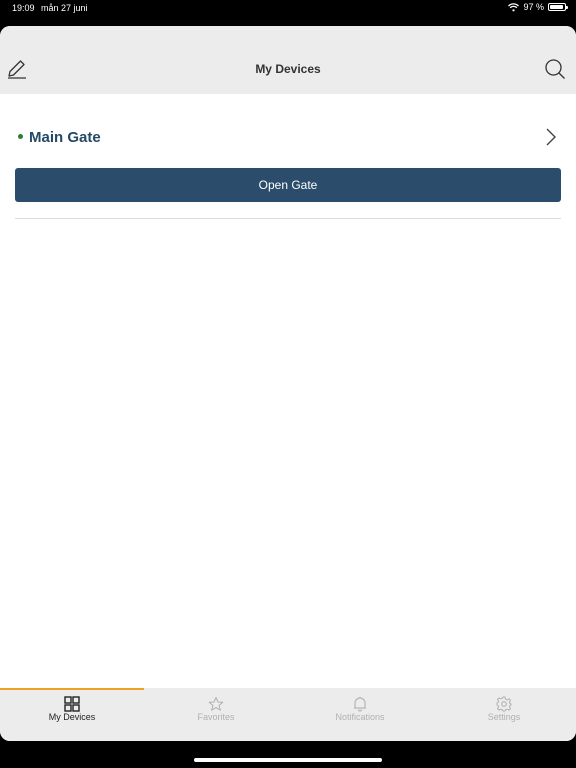 The image size is (576, 768). I want to click on tab-label: Favorites, so click(216, 717).